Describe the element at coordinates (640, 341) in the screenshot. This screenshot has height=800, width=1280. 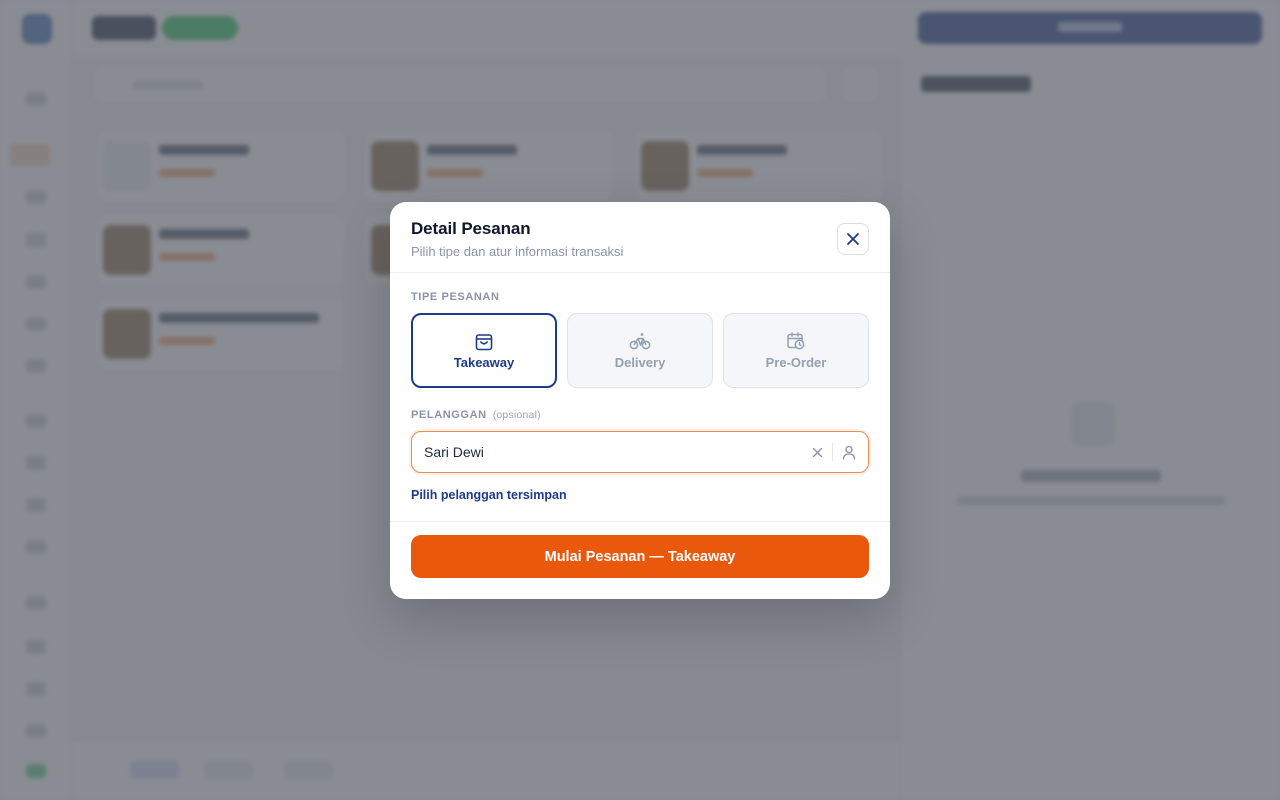
I see `bicycle-icon` at that location.